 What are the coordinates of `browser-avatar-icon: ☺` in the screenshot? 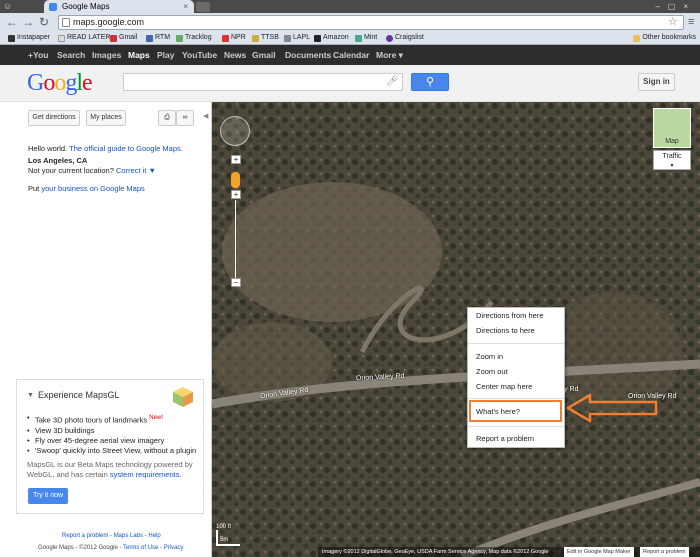 It's located at (8, 6).